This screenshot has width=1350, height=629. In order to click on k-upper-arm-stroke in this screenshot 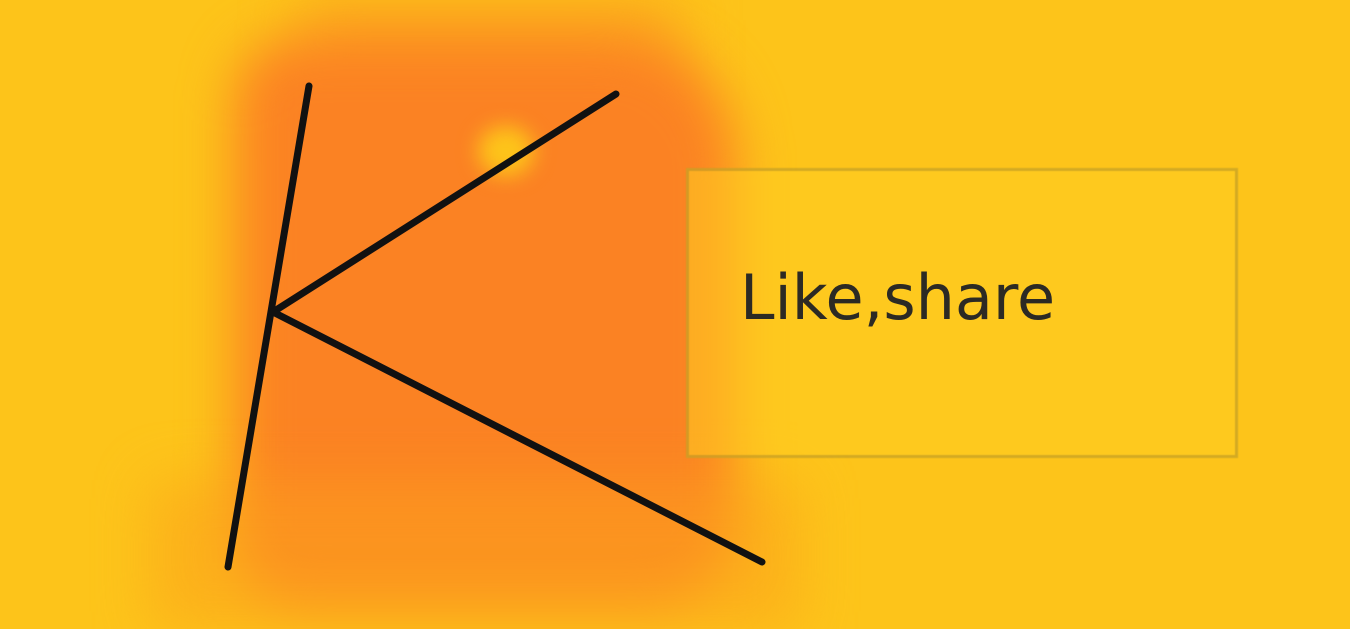, I will do `click(444, 203)`.